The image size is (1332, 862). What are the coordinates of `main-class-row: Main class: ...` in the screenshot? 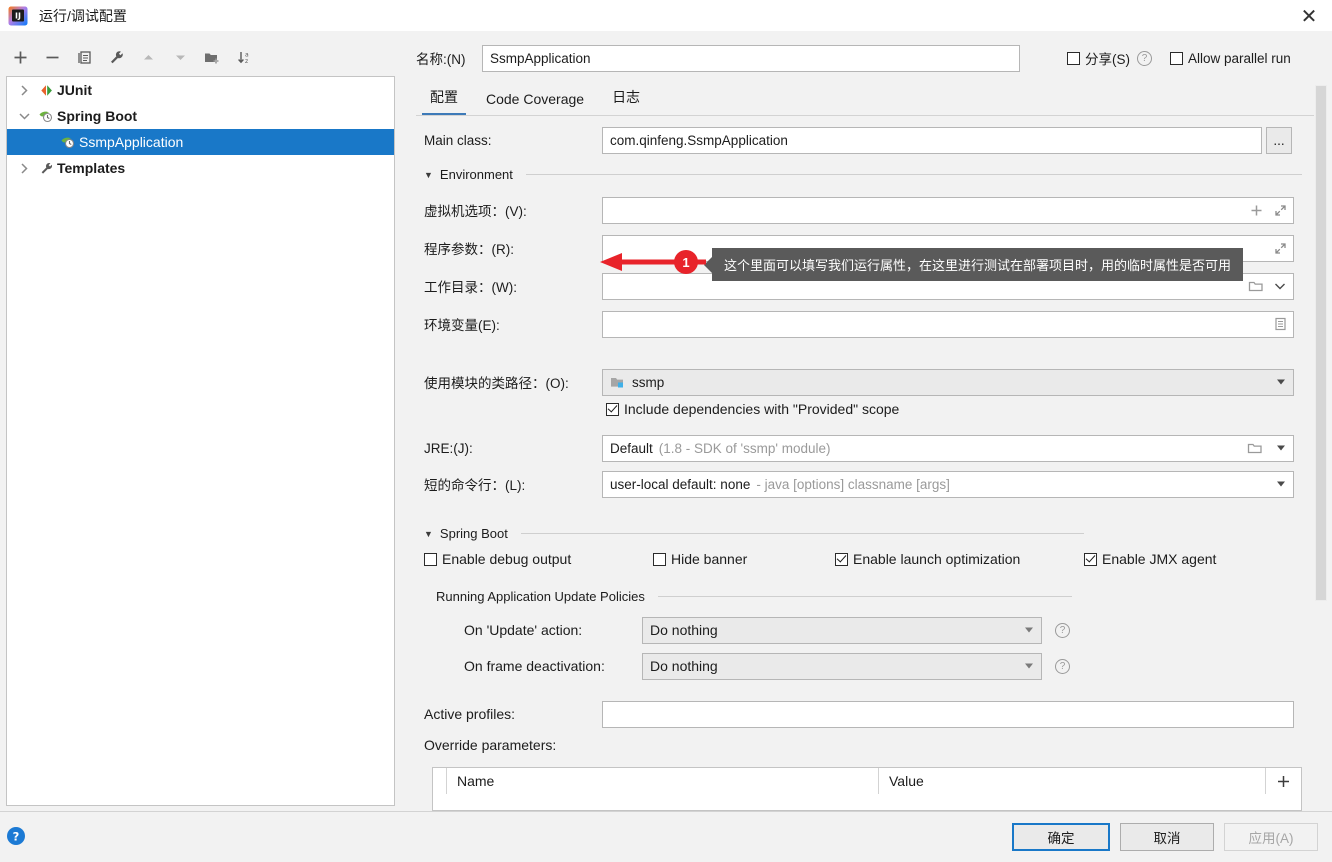 It's located at (863, 140).